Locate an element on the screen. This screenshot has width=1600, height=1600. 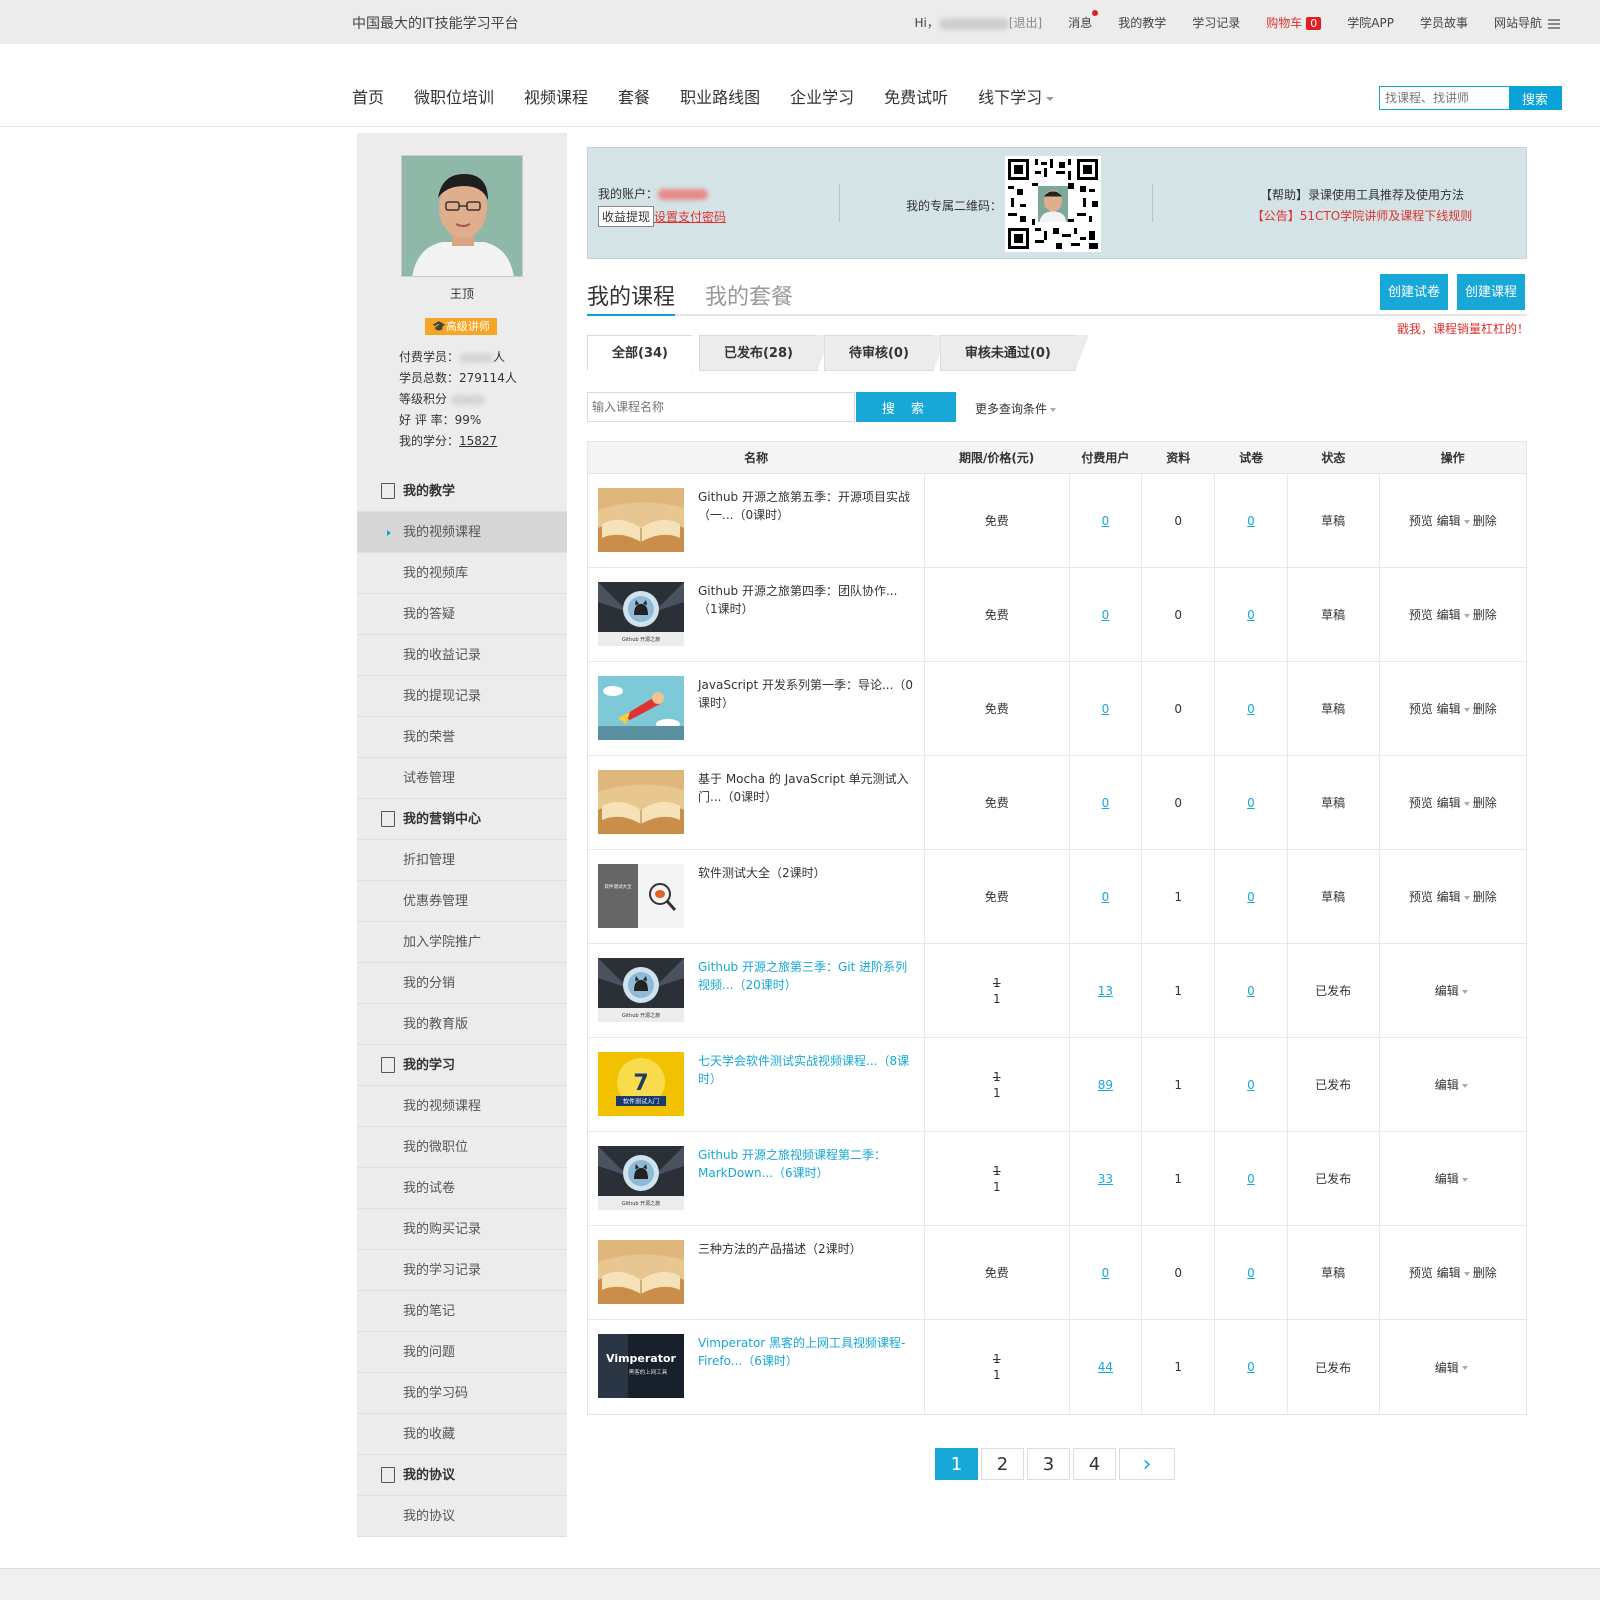
withdraw-button: 收益提现 is located at coordinates (626, 216).